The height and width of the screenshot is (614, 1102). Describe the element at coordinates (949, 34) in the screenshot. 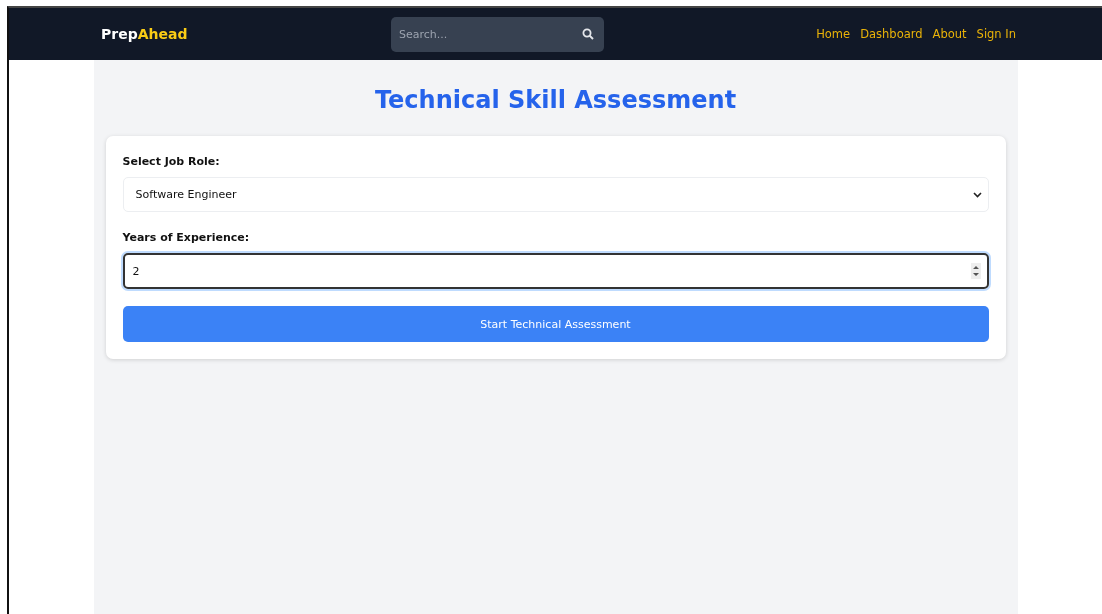

I see `nav-link: About` at that location.